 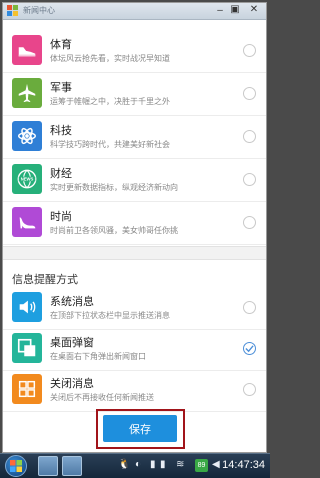 I want to click on category-row-military: 军事 运筹于帷幄之中，决胜于千里之外, so click(x=134, y=94).